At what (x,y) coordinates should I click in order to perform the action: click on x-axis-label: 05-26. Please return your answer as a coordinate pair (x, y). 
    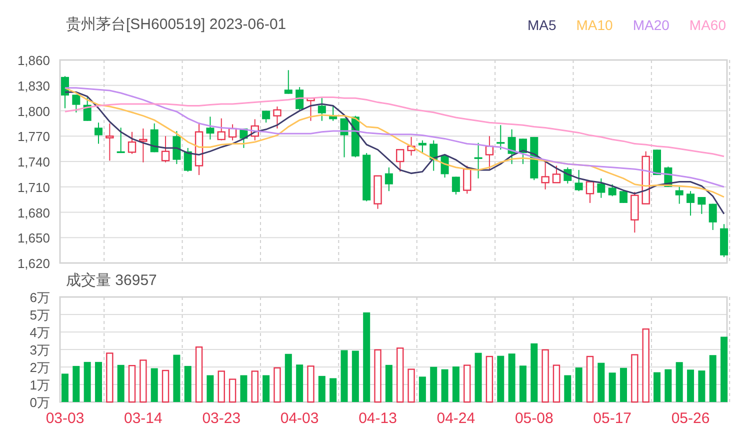
    Looking at the image, I should click on (690, 418).